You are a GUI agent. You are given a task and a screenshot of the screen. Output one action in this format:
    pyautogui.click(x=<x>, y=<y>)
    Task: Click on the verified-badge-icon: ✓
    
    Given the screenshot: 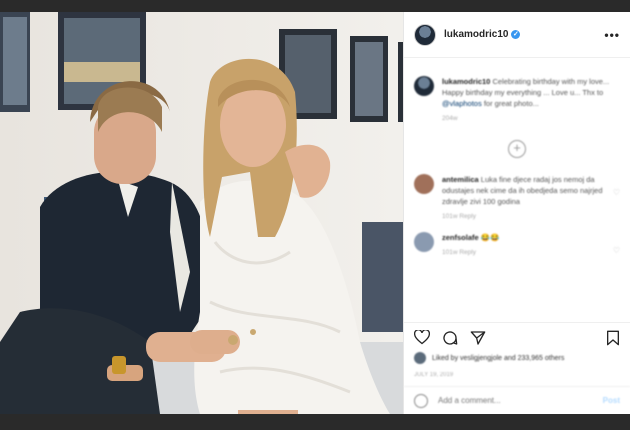 What is the action you would take?
    pyautogui.click(x=516, y=34)
    